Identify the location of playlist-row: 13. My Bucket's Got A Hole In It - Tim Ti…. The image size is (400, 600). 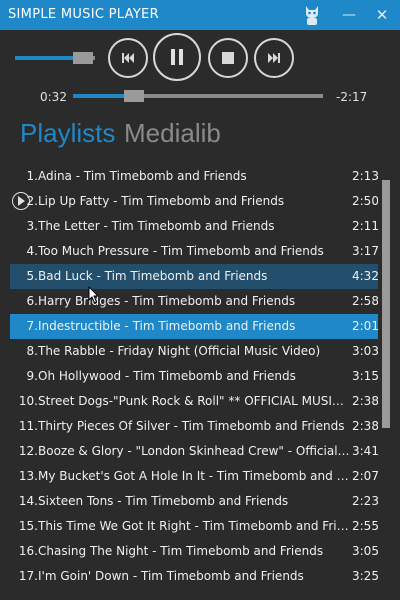
(194, 476).